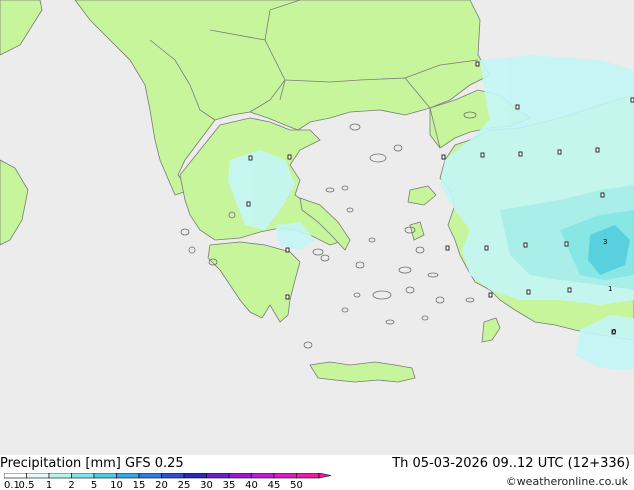 The image size is (634, 490). Describe the element at coordinates (184, 484) in the screenshot. I see `scale-tick-label: 25` at that location.